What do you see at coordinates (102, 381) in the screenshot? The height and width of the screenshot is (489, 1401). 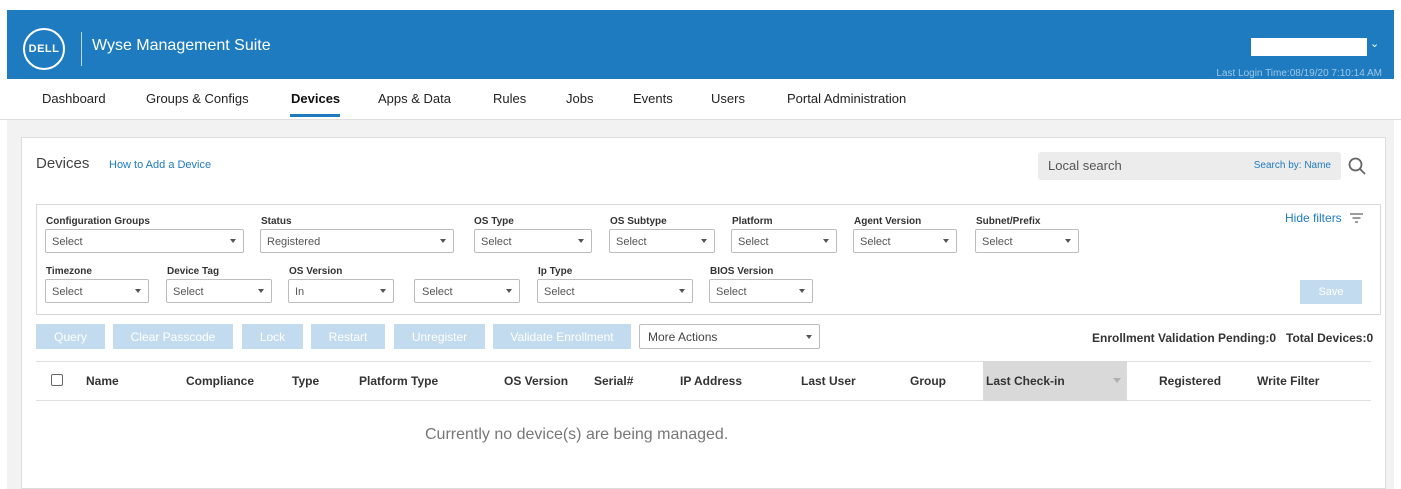 I see `column-header-name: Name` at bounding box center [102, 381].